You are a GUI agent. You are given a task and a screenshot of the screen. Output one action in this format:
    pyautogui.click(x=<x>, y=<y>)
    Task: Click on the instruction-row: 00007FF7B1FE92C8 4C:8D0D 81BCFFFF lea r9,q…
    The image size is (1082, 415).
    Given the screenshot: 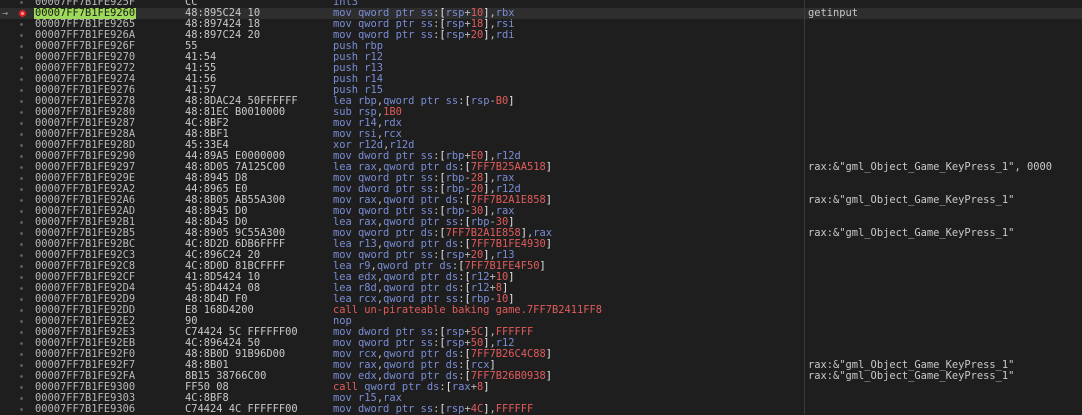 What is the action you would take?
    pyautogui.click(x=541, y=266)
    